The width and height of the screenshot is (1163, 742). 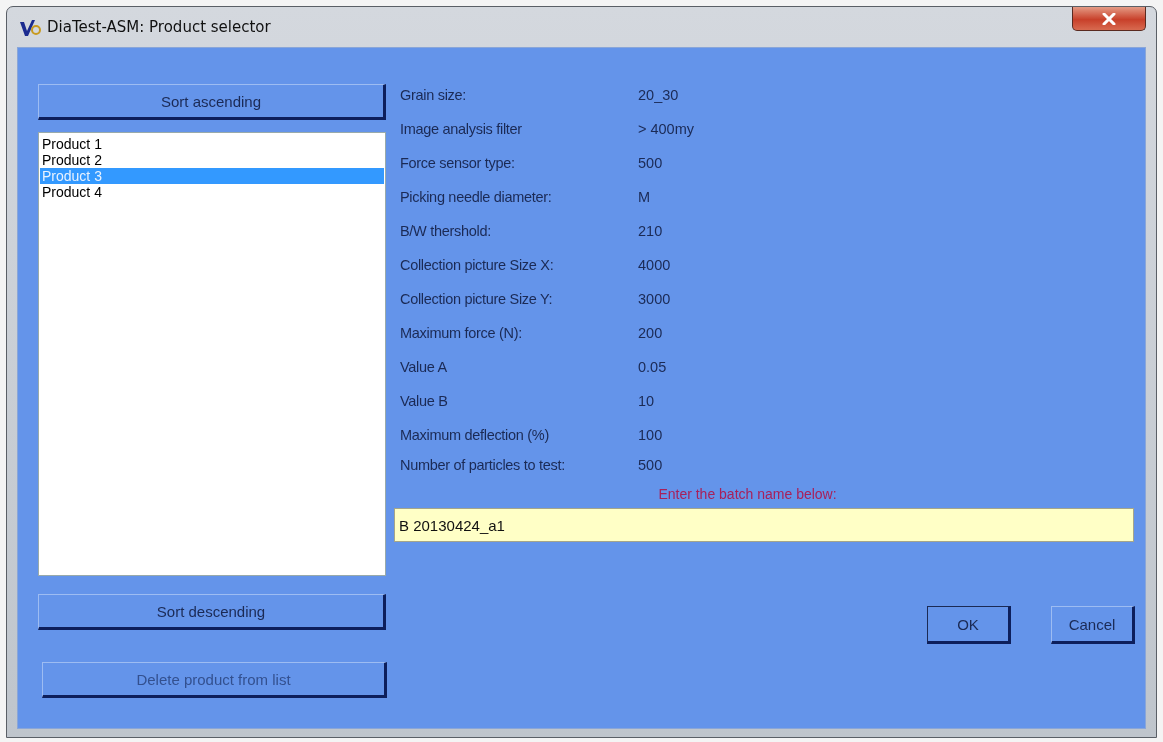 What do you see at coordinates (446, 231) in the screenshot?
I see `property-label: B/W thershold:` at bounding box center [446, 231].